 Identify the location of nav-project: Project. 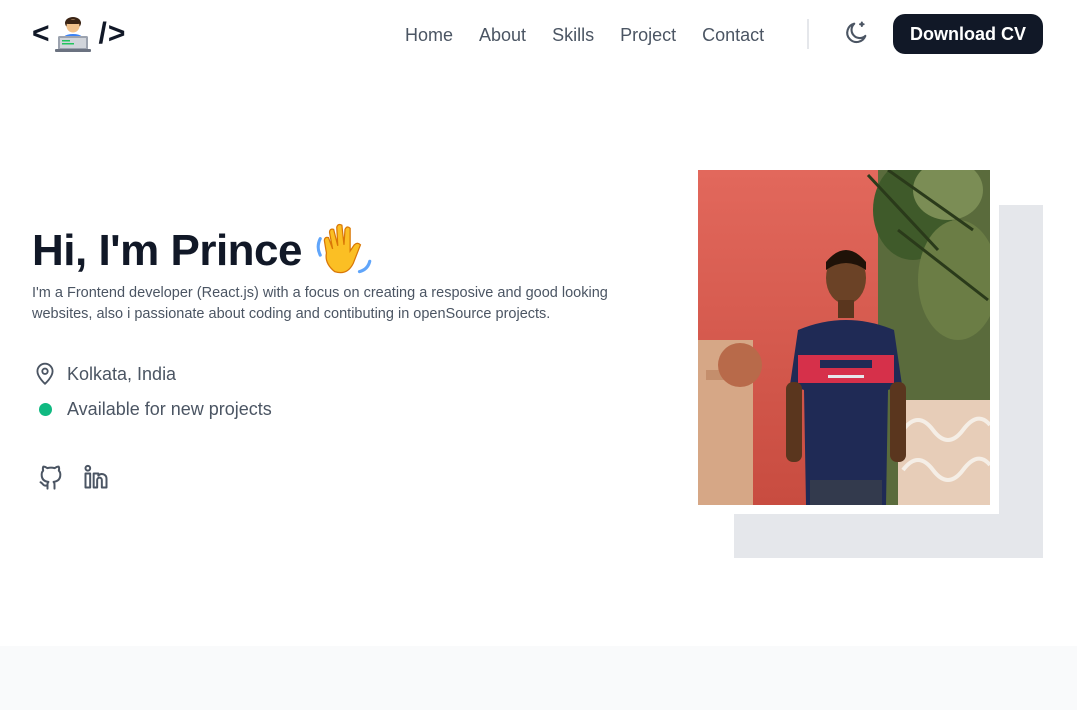
(648, 35).